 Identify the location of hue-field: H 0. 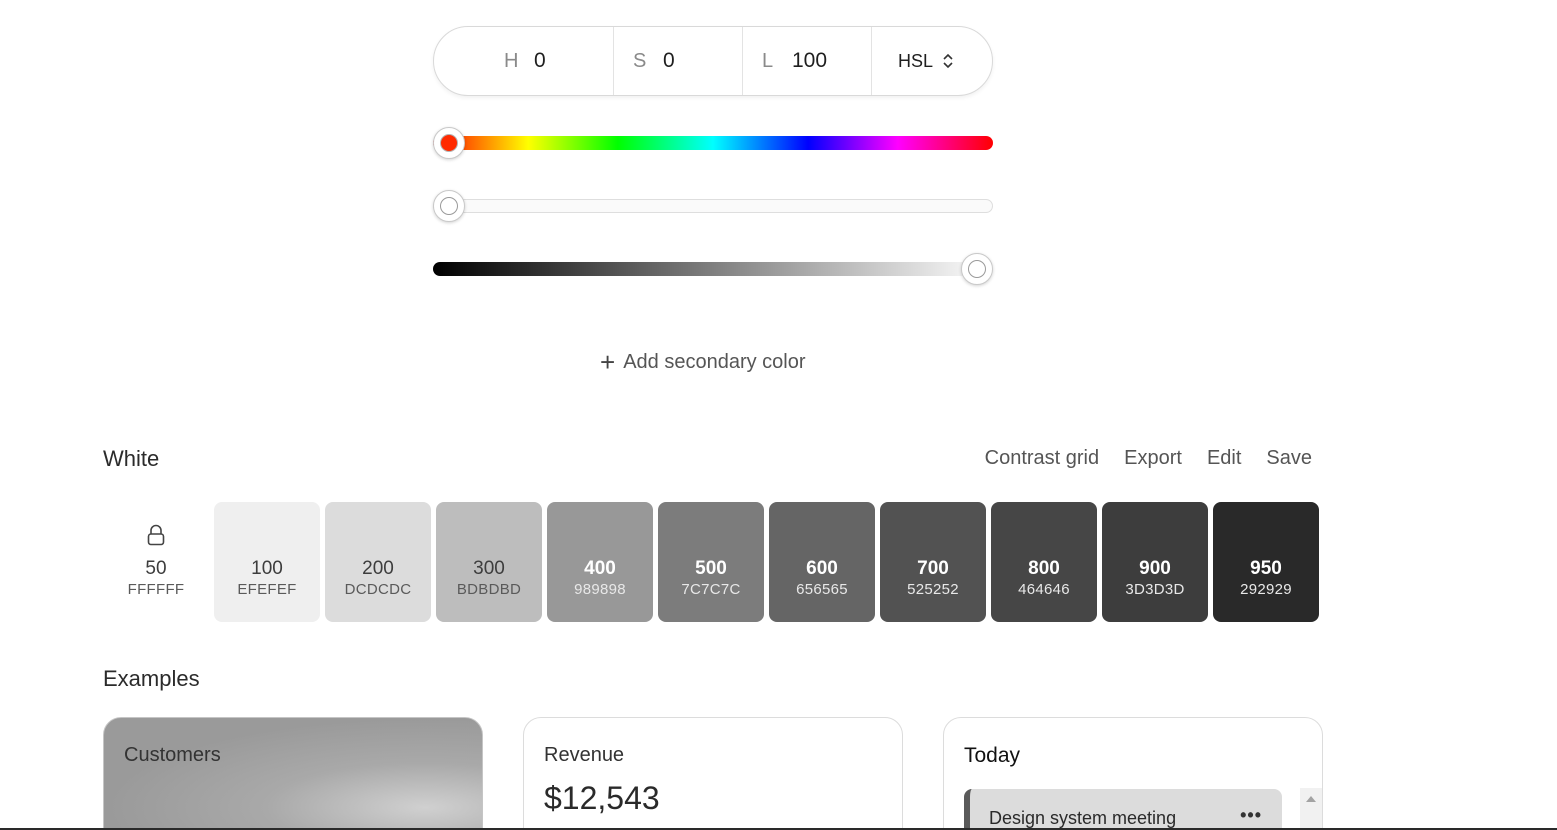
(524, 61).